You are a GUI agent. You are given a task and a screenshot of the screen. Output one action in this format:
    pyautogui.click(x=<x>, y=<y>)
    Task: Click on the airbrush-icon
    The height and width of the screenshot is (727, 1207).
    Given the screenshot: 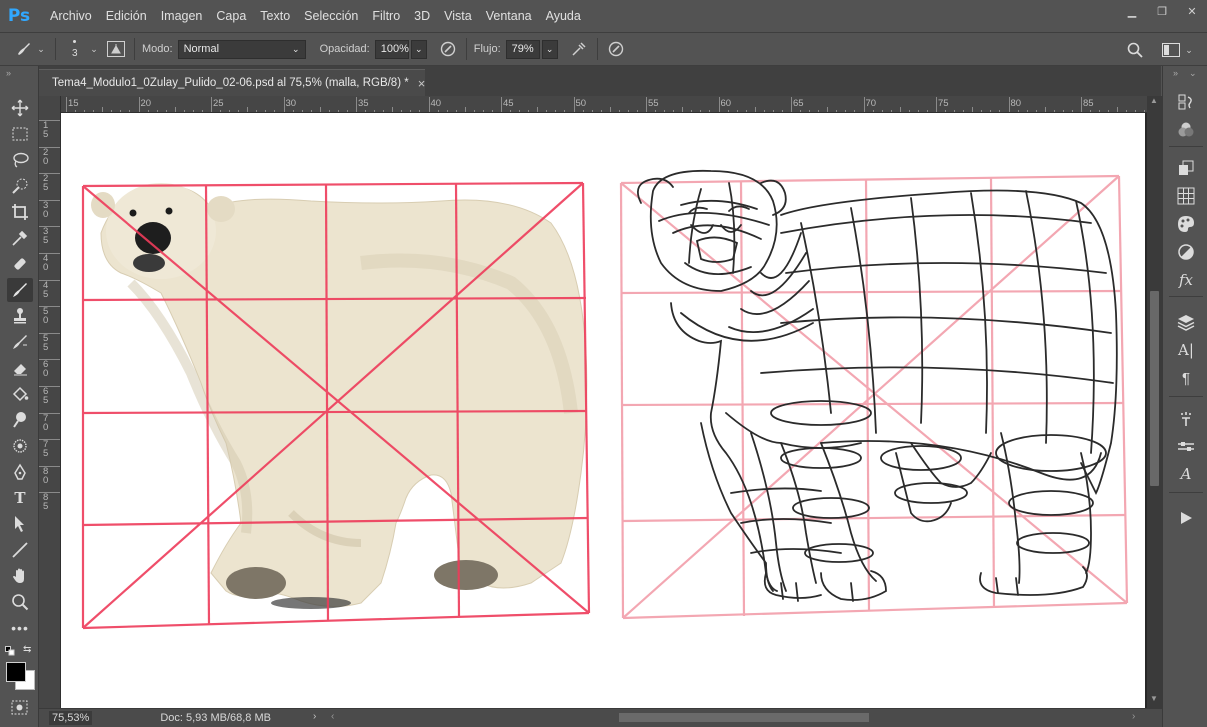 What is the action you would take?
    pyautogui.click(x=579, y=49)
    